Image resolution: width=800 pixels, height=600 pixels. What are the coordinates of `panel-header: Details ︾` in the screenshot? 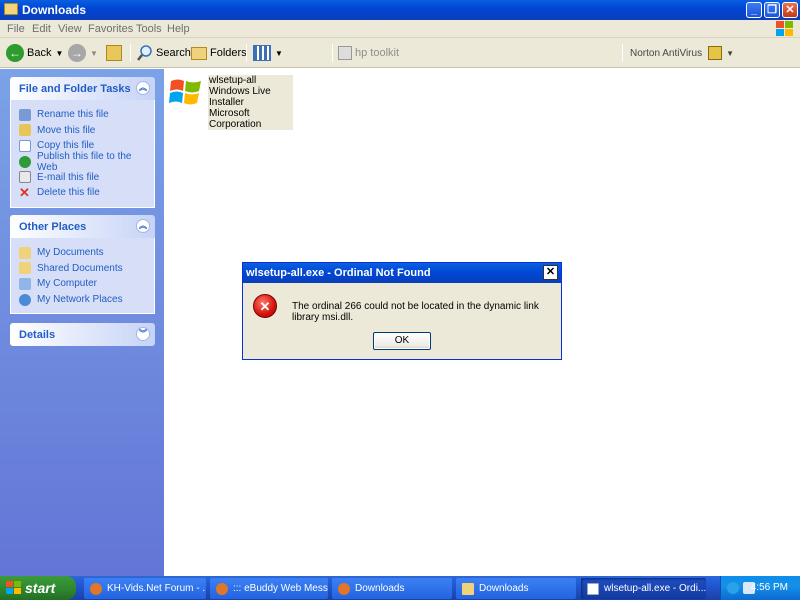 It's located at (82, 334).